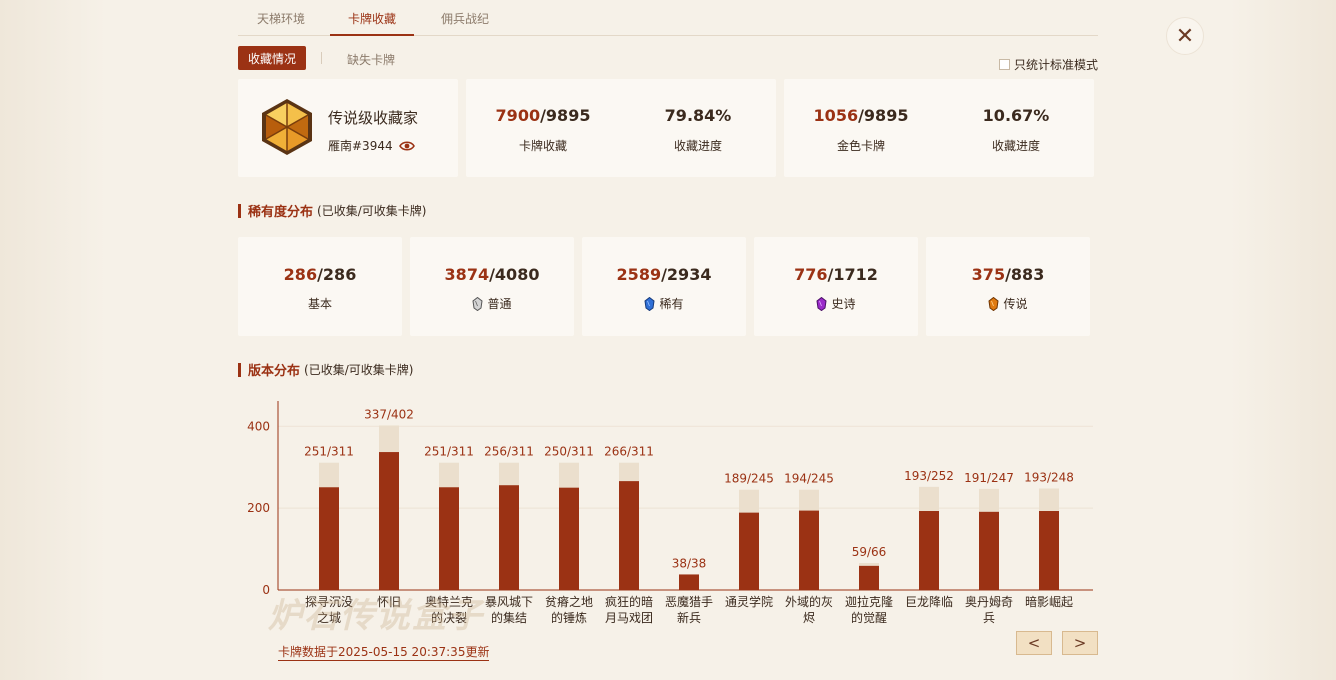 The height and width of the screenshot is (680, 1336). Describe the element at coordinates (809, 601) in the screenshot. I see `x-tick-label: 外域的灰` at that location.